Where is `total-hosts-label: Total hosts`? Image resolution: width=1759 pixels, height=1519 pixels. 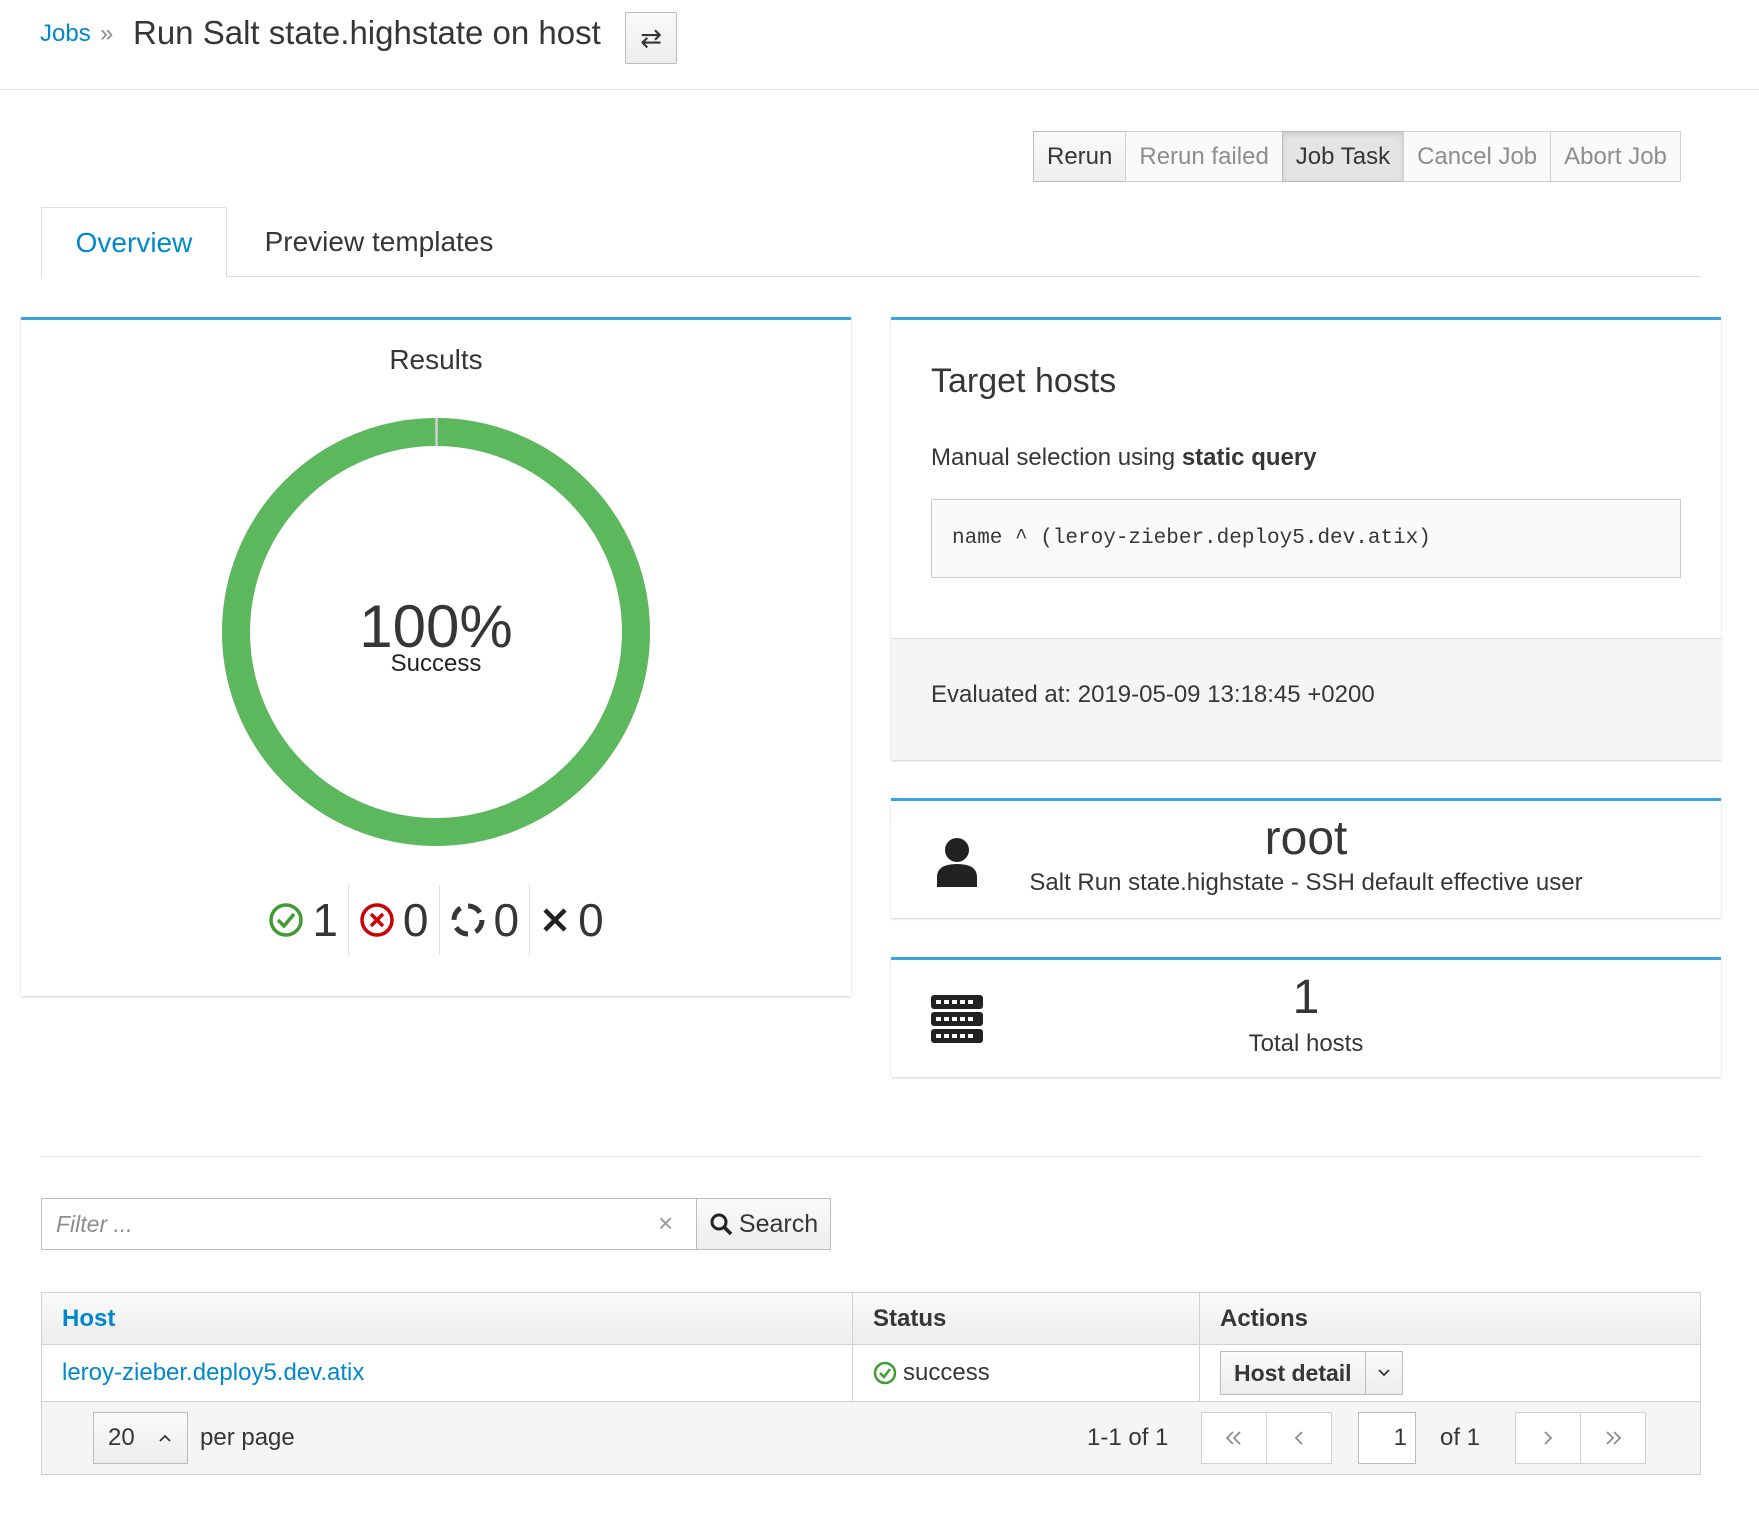
total-hosts-label: Total hosts is located at coordinates (1306, 1043).